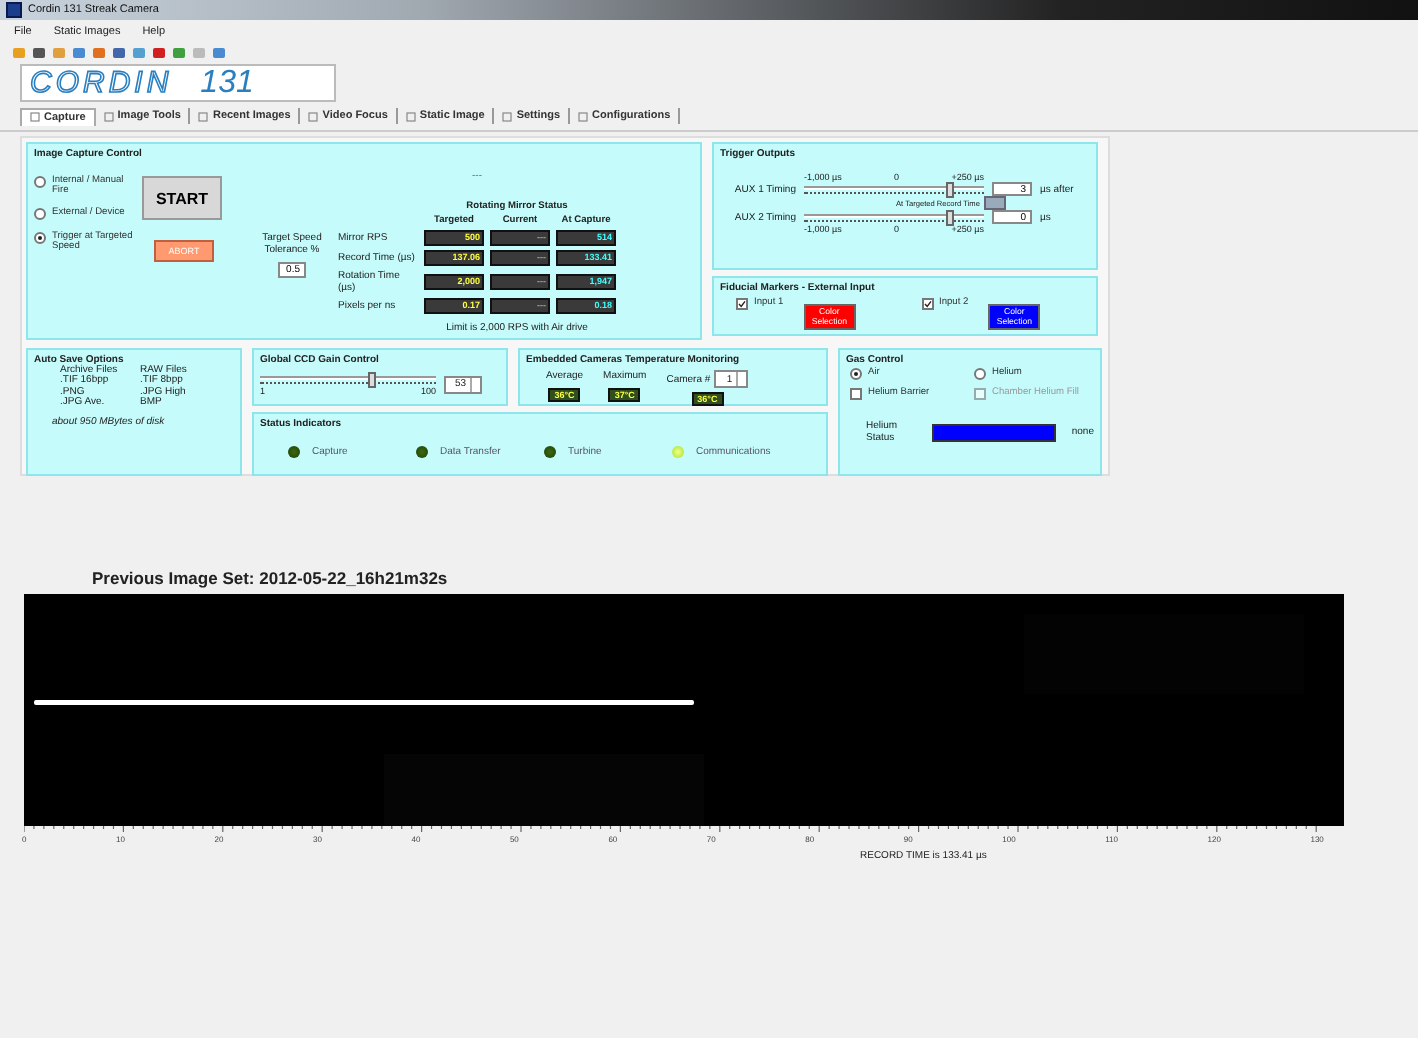  I want to click on start-button: START, so click(182, 198).